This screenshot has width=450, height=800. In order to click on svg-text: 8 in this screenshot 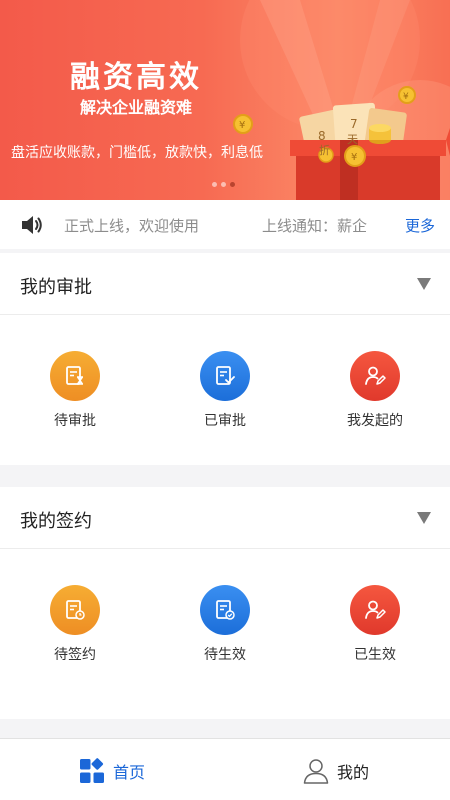, I will do `click(322, 136)`.